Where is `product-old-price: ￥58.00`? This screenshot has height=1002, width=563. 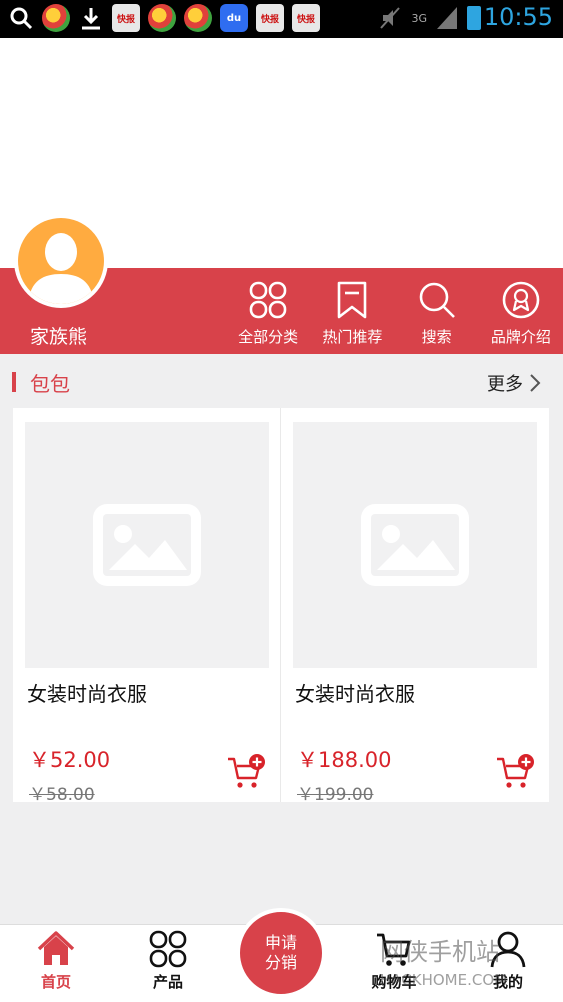
product-old-price: ￥58.00 is located at coordinates (62, 795).